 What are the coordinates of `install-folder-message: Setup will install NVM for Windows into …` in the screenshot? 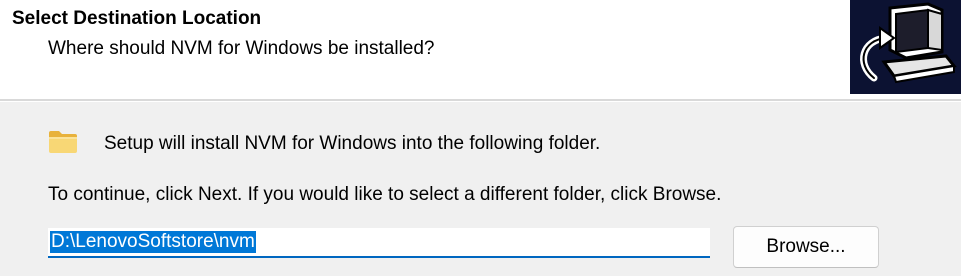 It's located at (352, 143).